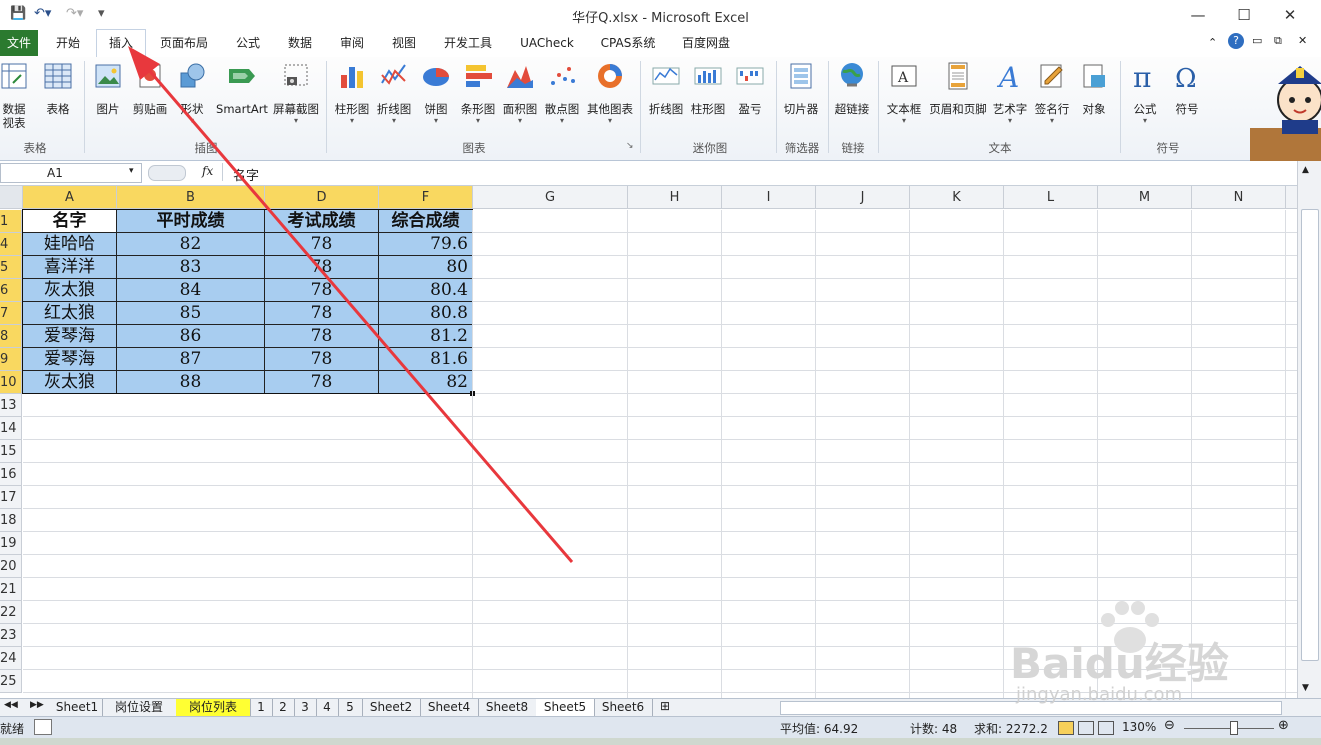 The image size is (1321, 745). Describe the element at coordinates (11, 197) in the screenshot. I see `select-all-corner` at that location.